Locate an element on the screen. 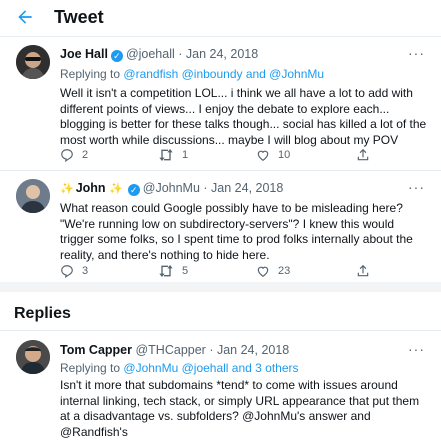 This screenshot has width=441, height=440. reply-count: 2 is located at coordinates (85, 155).